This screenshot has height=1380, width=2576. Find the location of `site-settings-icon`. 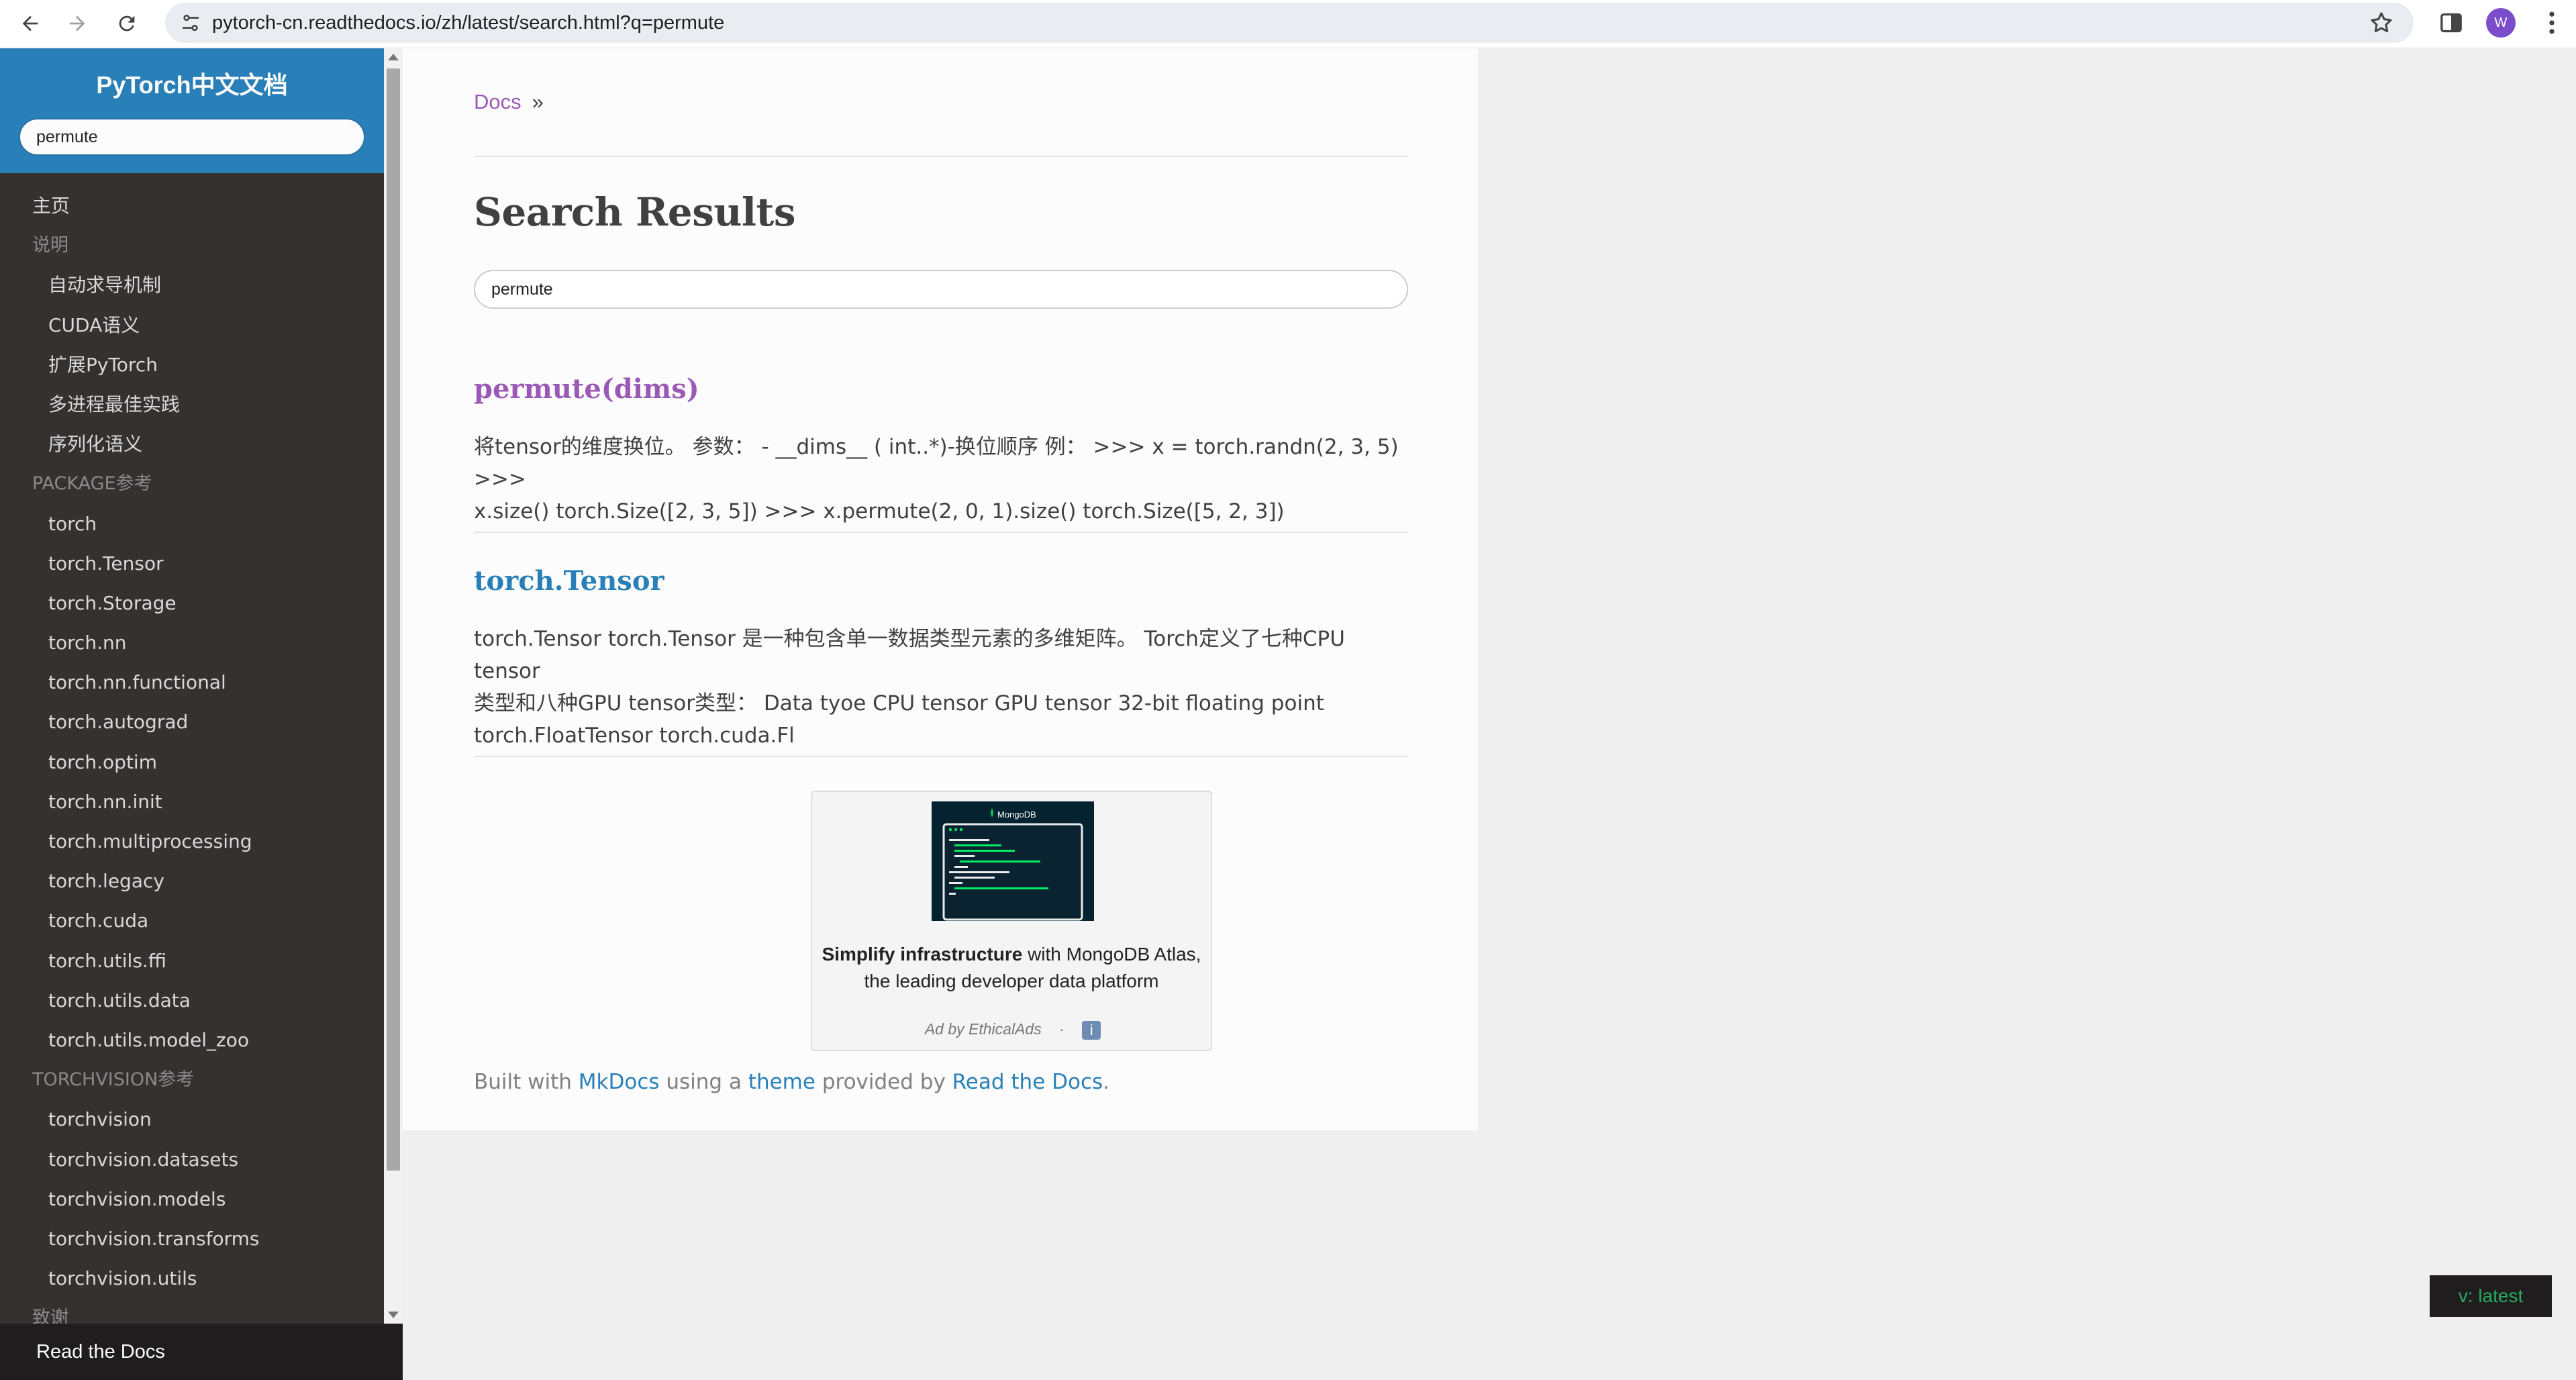

site-settings-icon is located at coordinates (191, 23).